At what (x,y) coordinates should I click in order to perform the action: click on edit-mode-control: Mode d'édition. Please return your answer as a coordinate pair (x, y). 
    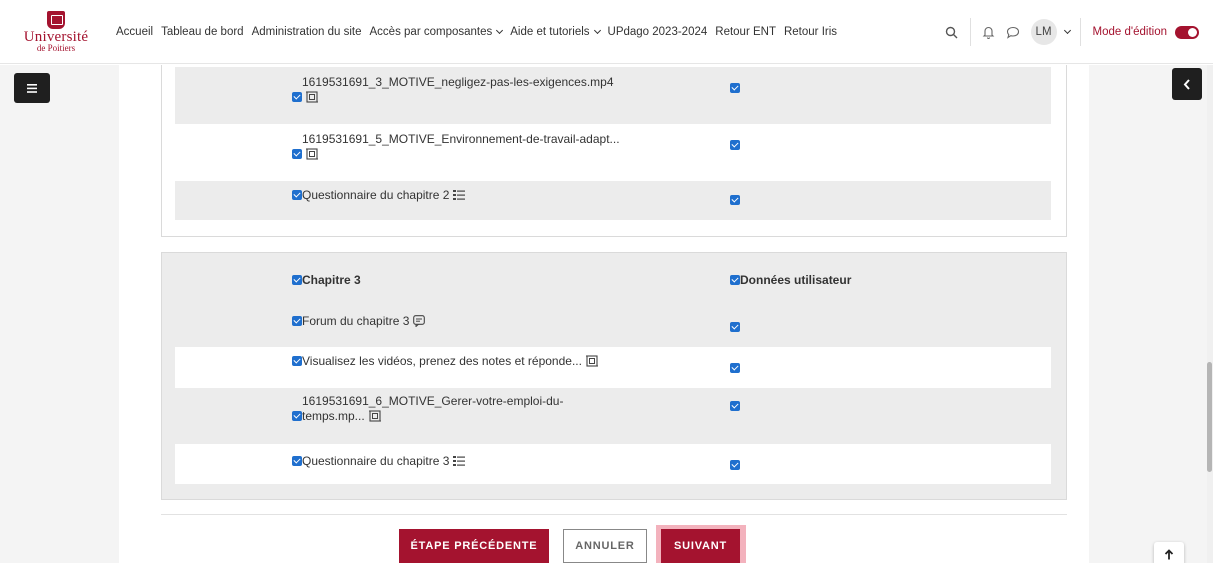
    Looking at the image, I should click on (1145, 32).